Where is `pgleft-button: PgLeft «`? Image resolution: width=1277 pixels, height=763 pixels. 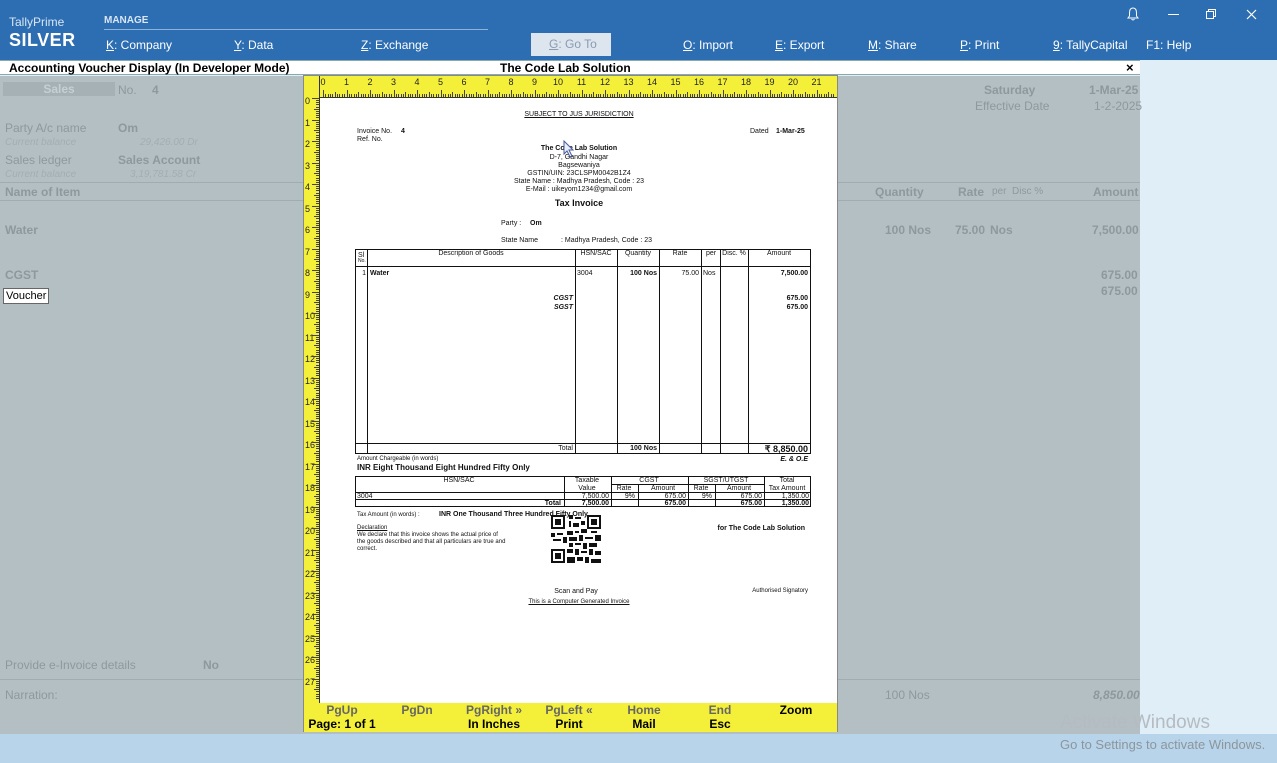 pgleft-button: PgLeft « is located at coordinates (568, 710).